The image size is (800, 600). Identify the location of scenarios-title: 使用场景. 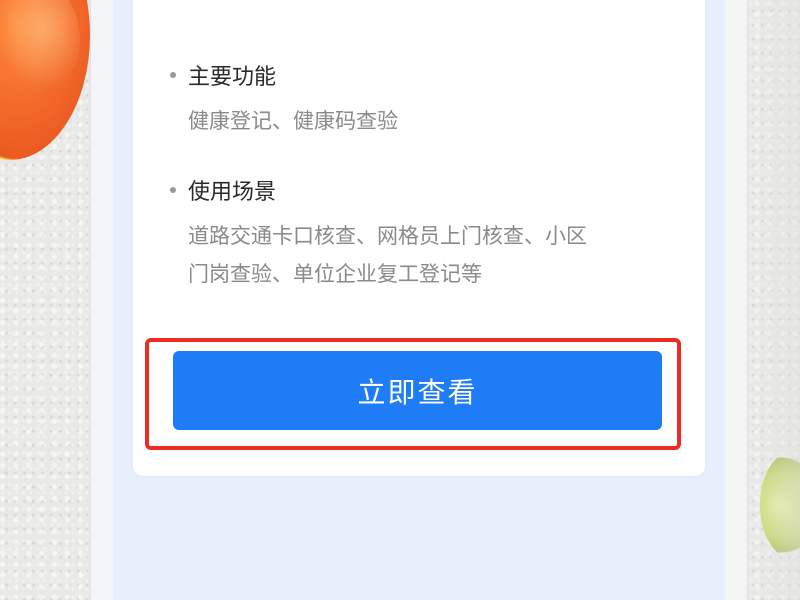
(420, 190).